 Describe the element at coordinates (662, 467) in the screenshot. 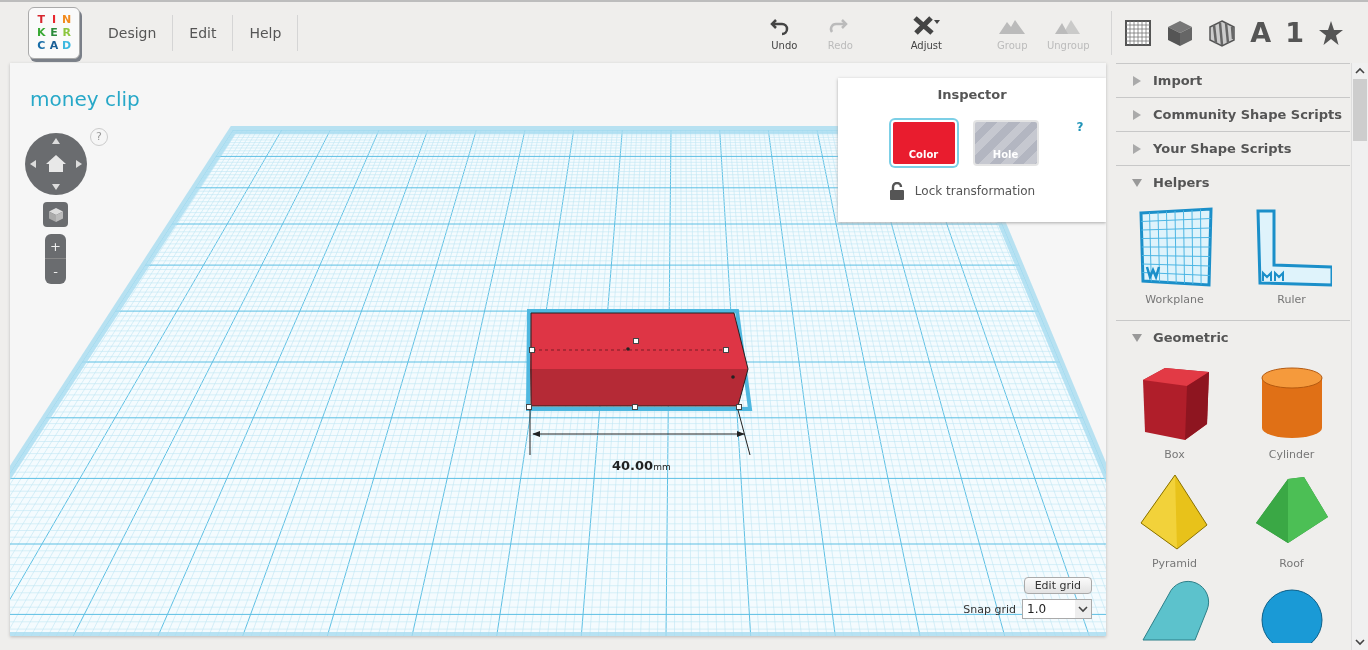

I see `dimension-unit: mm` at that location.